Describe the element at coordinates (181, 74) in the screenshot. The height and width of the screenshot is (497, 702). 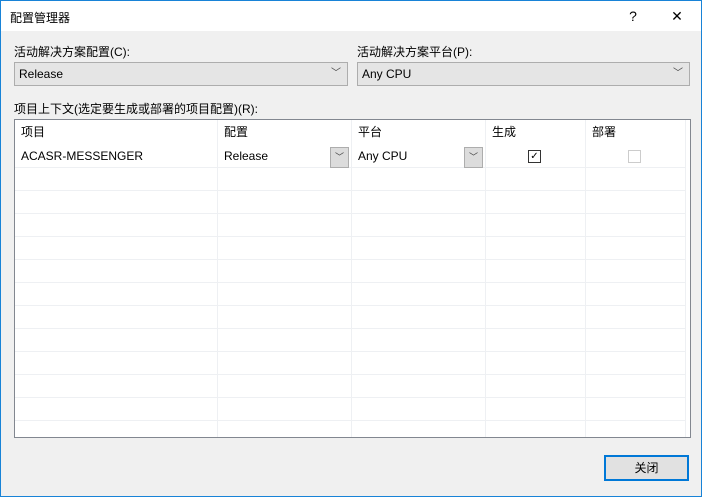
I see `solution-config-select: Release ﹀` at that location.